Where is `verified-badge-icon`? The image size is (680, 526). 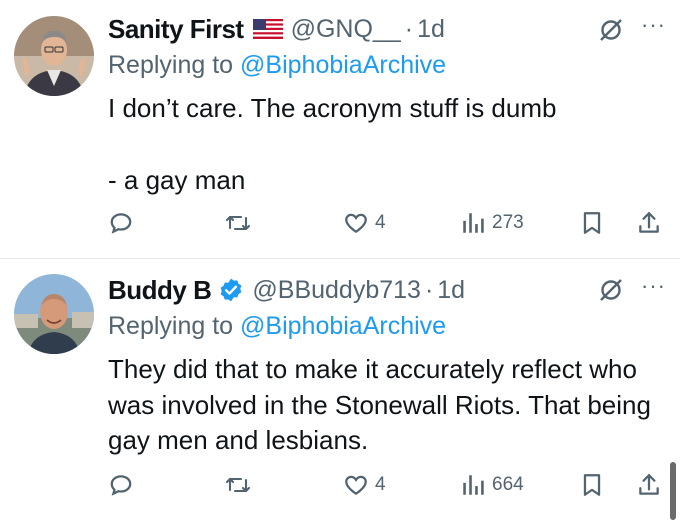 verified-badge-icon is located at coordinates (231, 290).